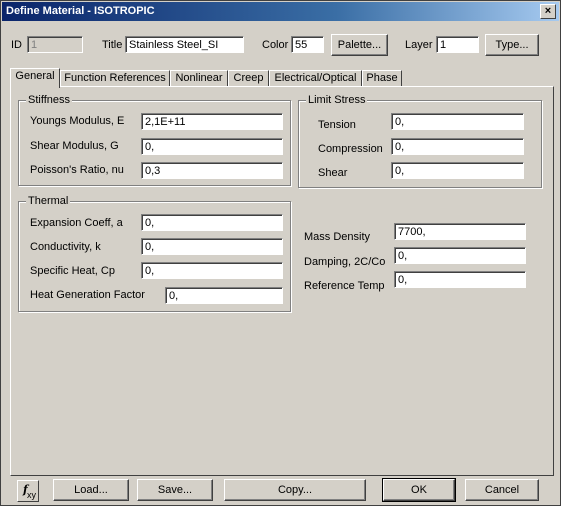 The height and width of the screenshot is (506, 561). Describe the element at coordinates (87, 295) in the screenshot. I see `heat-generation-label: Heat Generation Factor` at that location.